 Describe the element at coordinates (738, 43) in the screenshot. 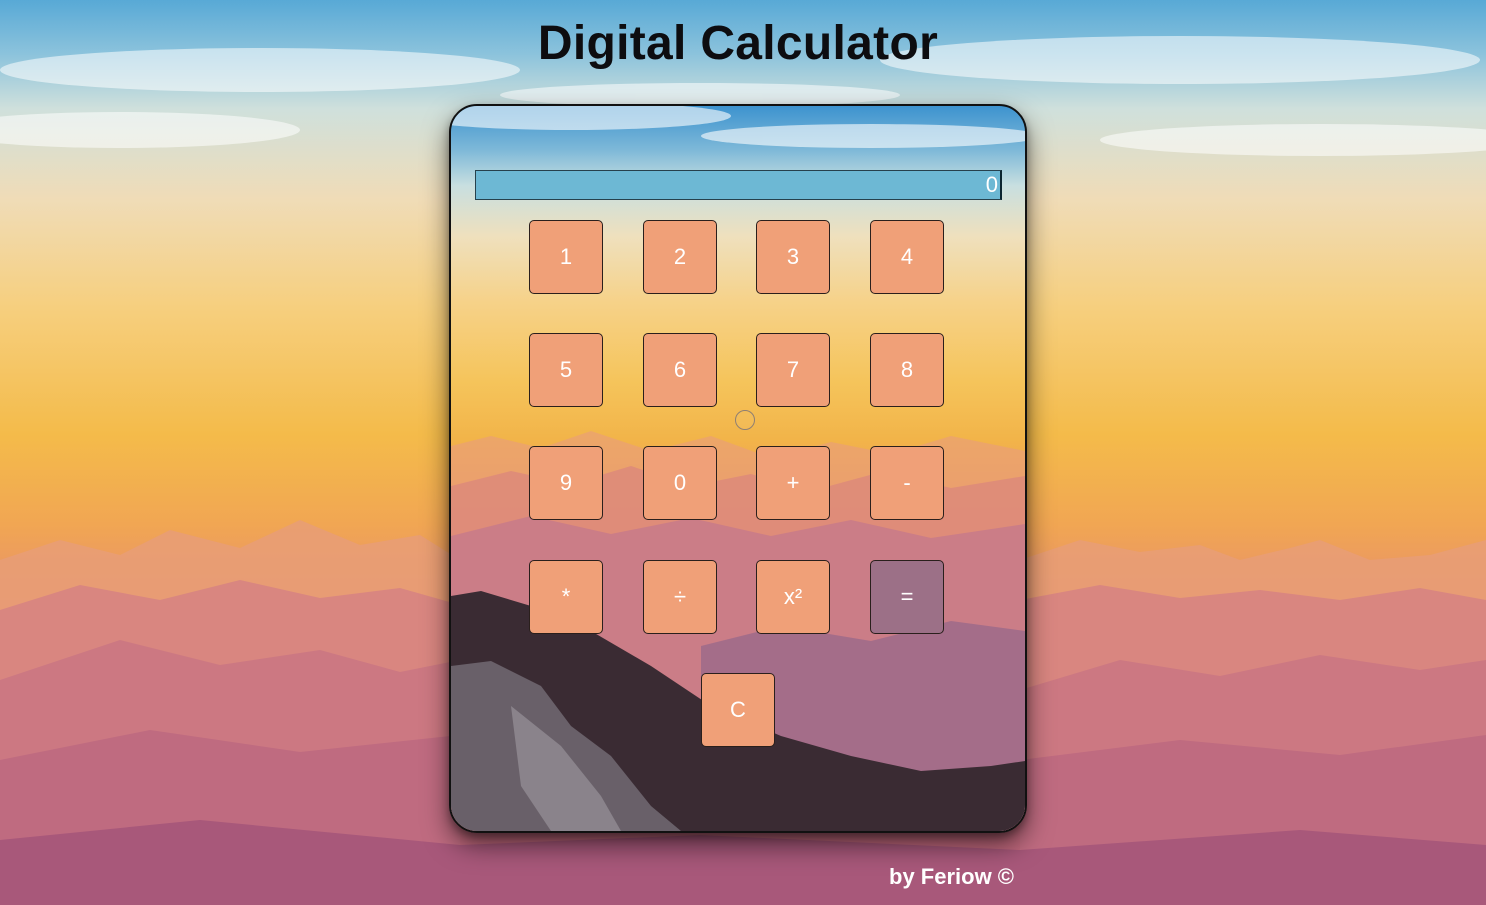

I see `page-title: Digital Calculator` at that location.